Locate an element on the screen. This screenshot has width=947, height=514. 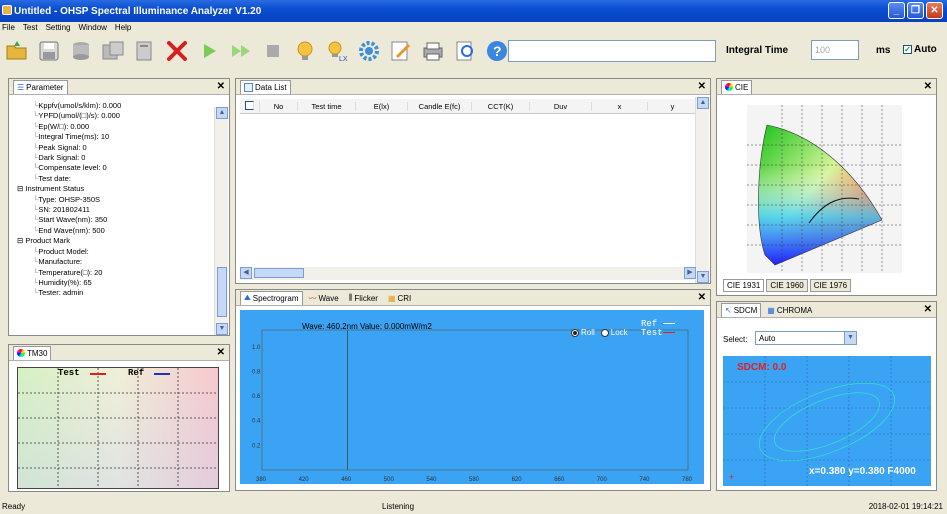
play-icon is located at coordinates (209, 51).